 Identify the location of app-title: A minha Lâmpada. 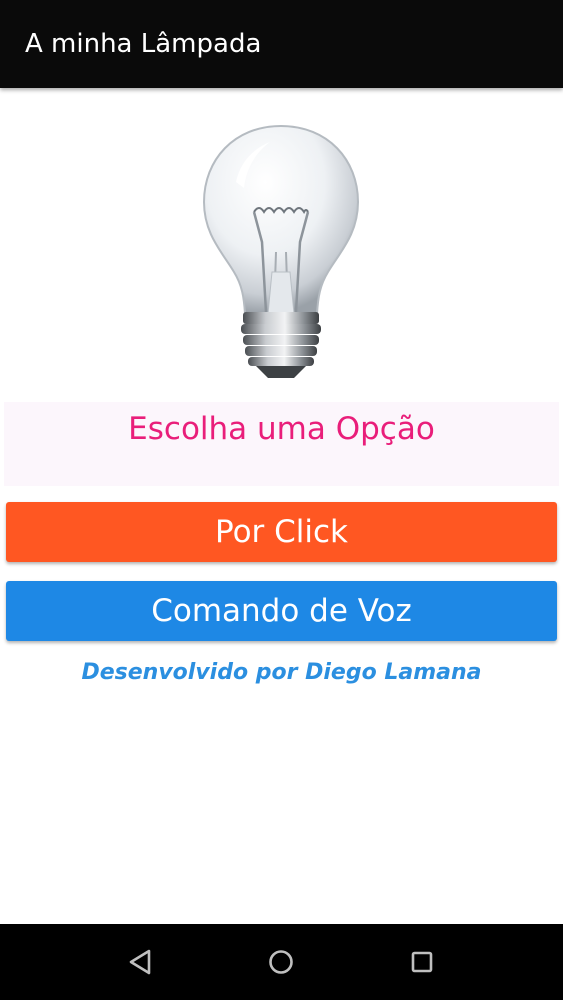
(143, 44).